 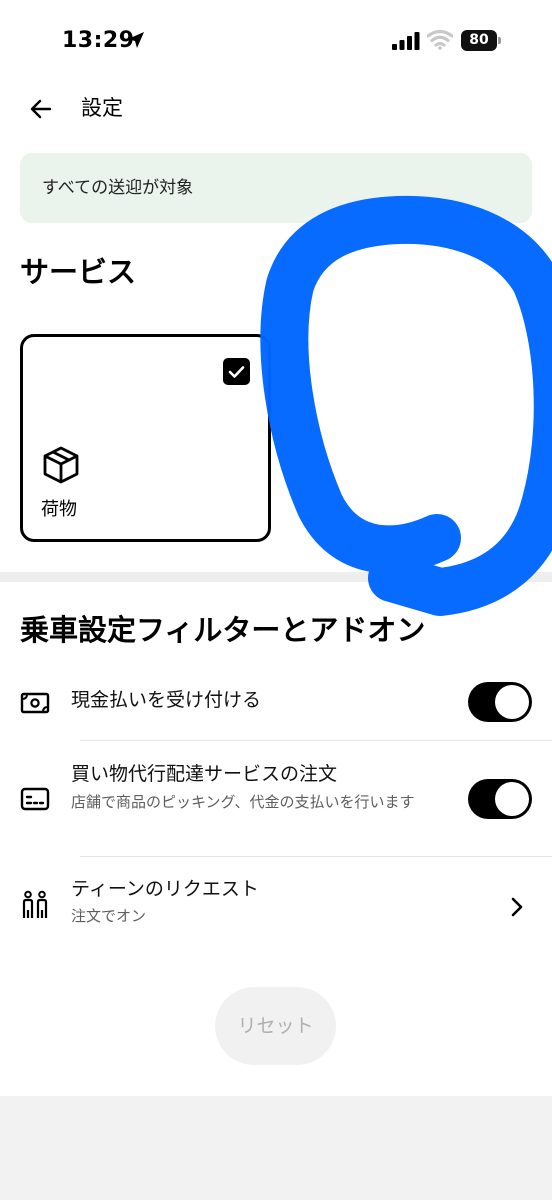 I want to click on reset-button: リセット, so click(x=275, y=1026).